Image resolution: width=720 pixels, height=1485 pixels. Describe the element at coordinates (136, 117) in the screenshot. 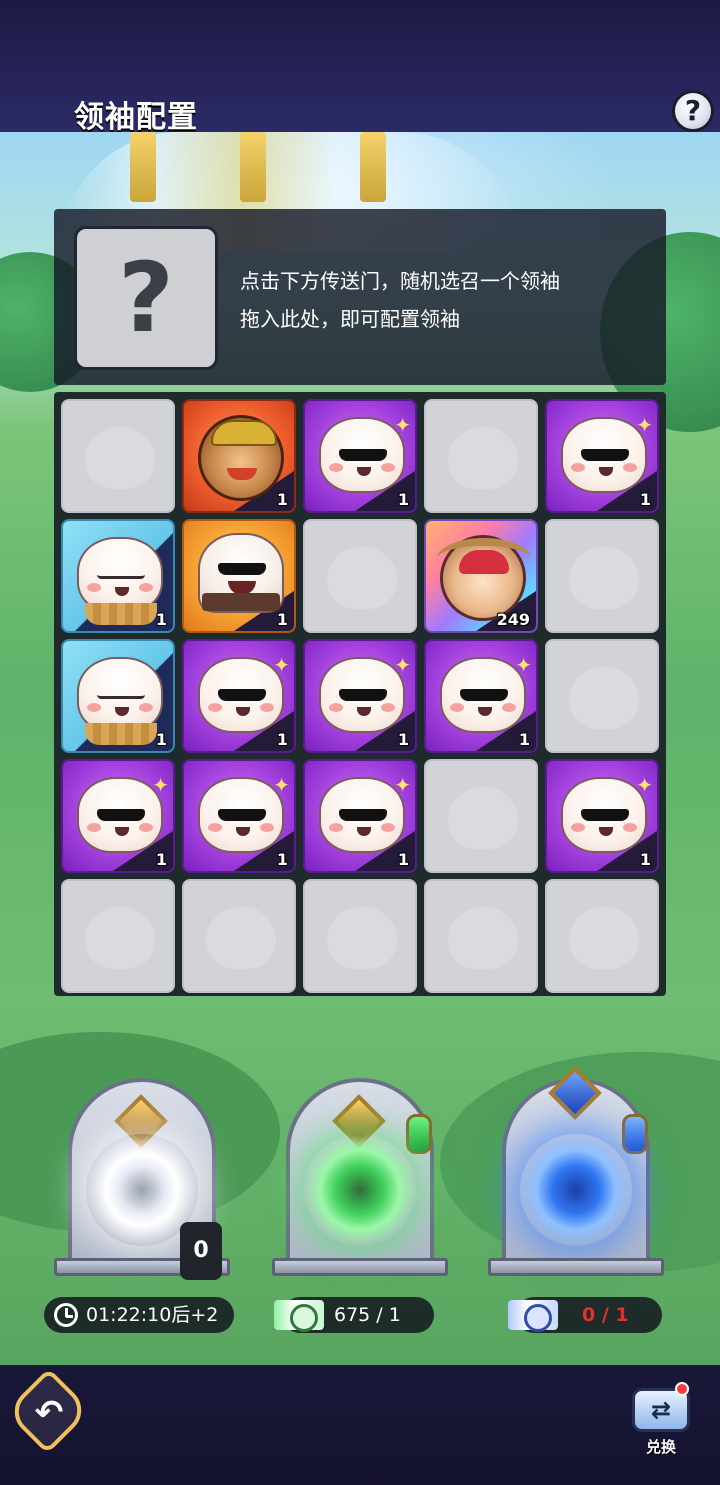

I see `page-title: 领袖配置` at that location.